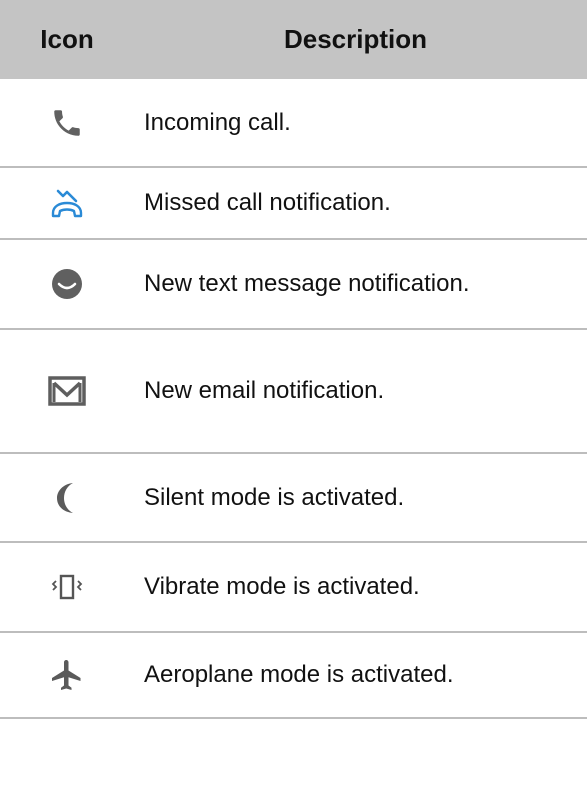 The height and width of the screenshot is (798, 587). I want to click on table-row: Vibrate mode is activated., so click(293, 588).